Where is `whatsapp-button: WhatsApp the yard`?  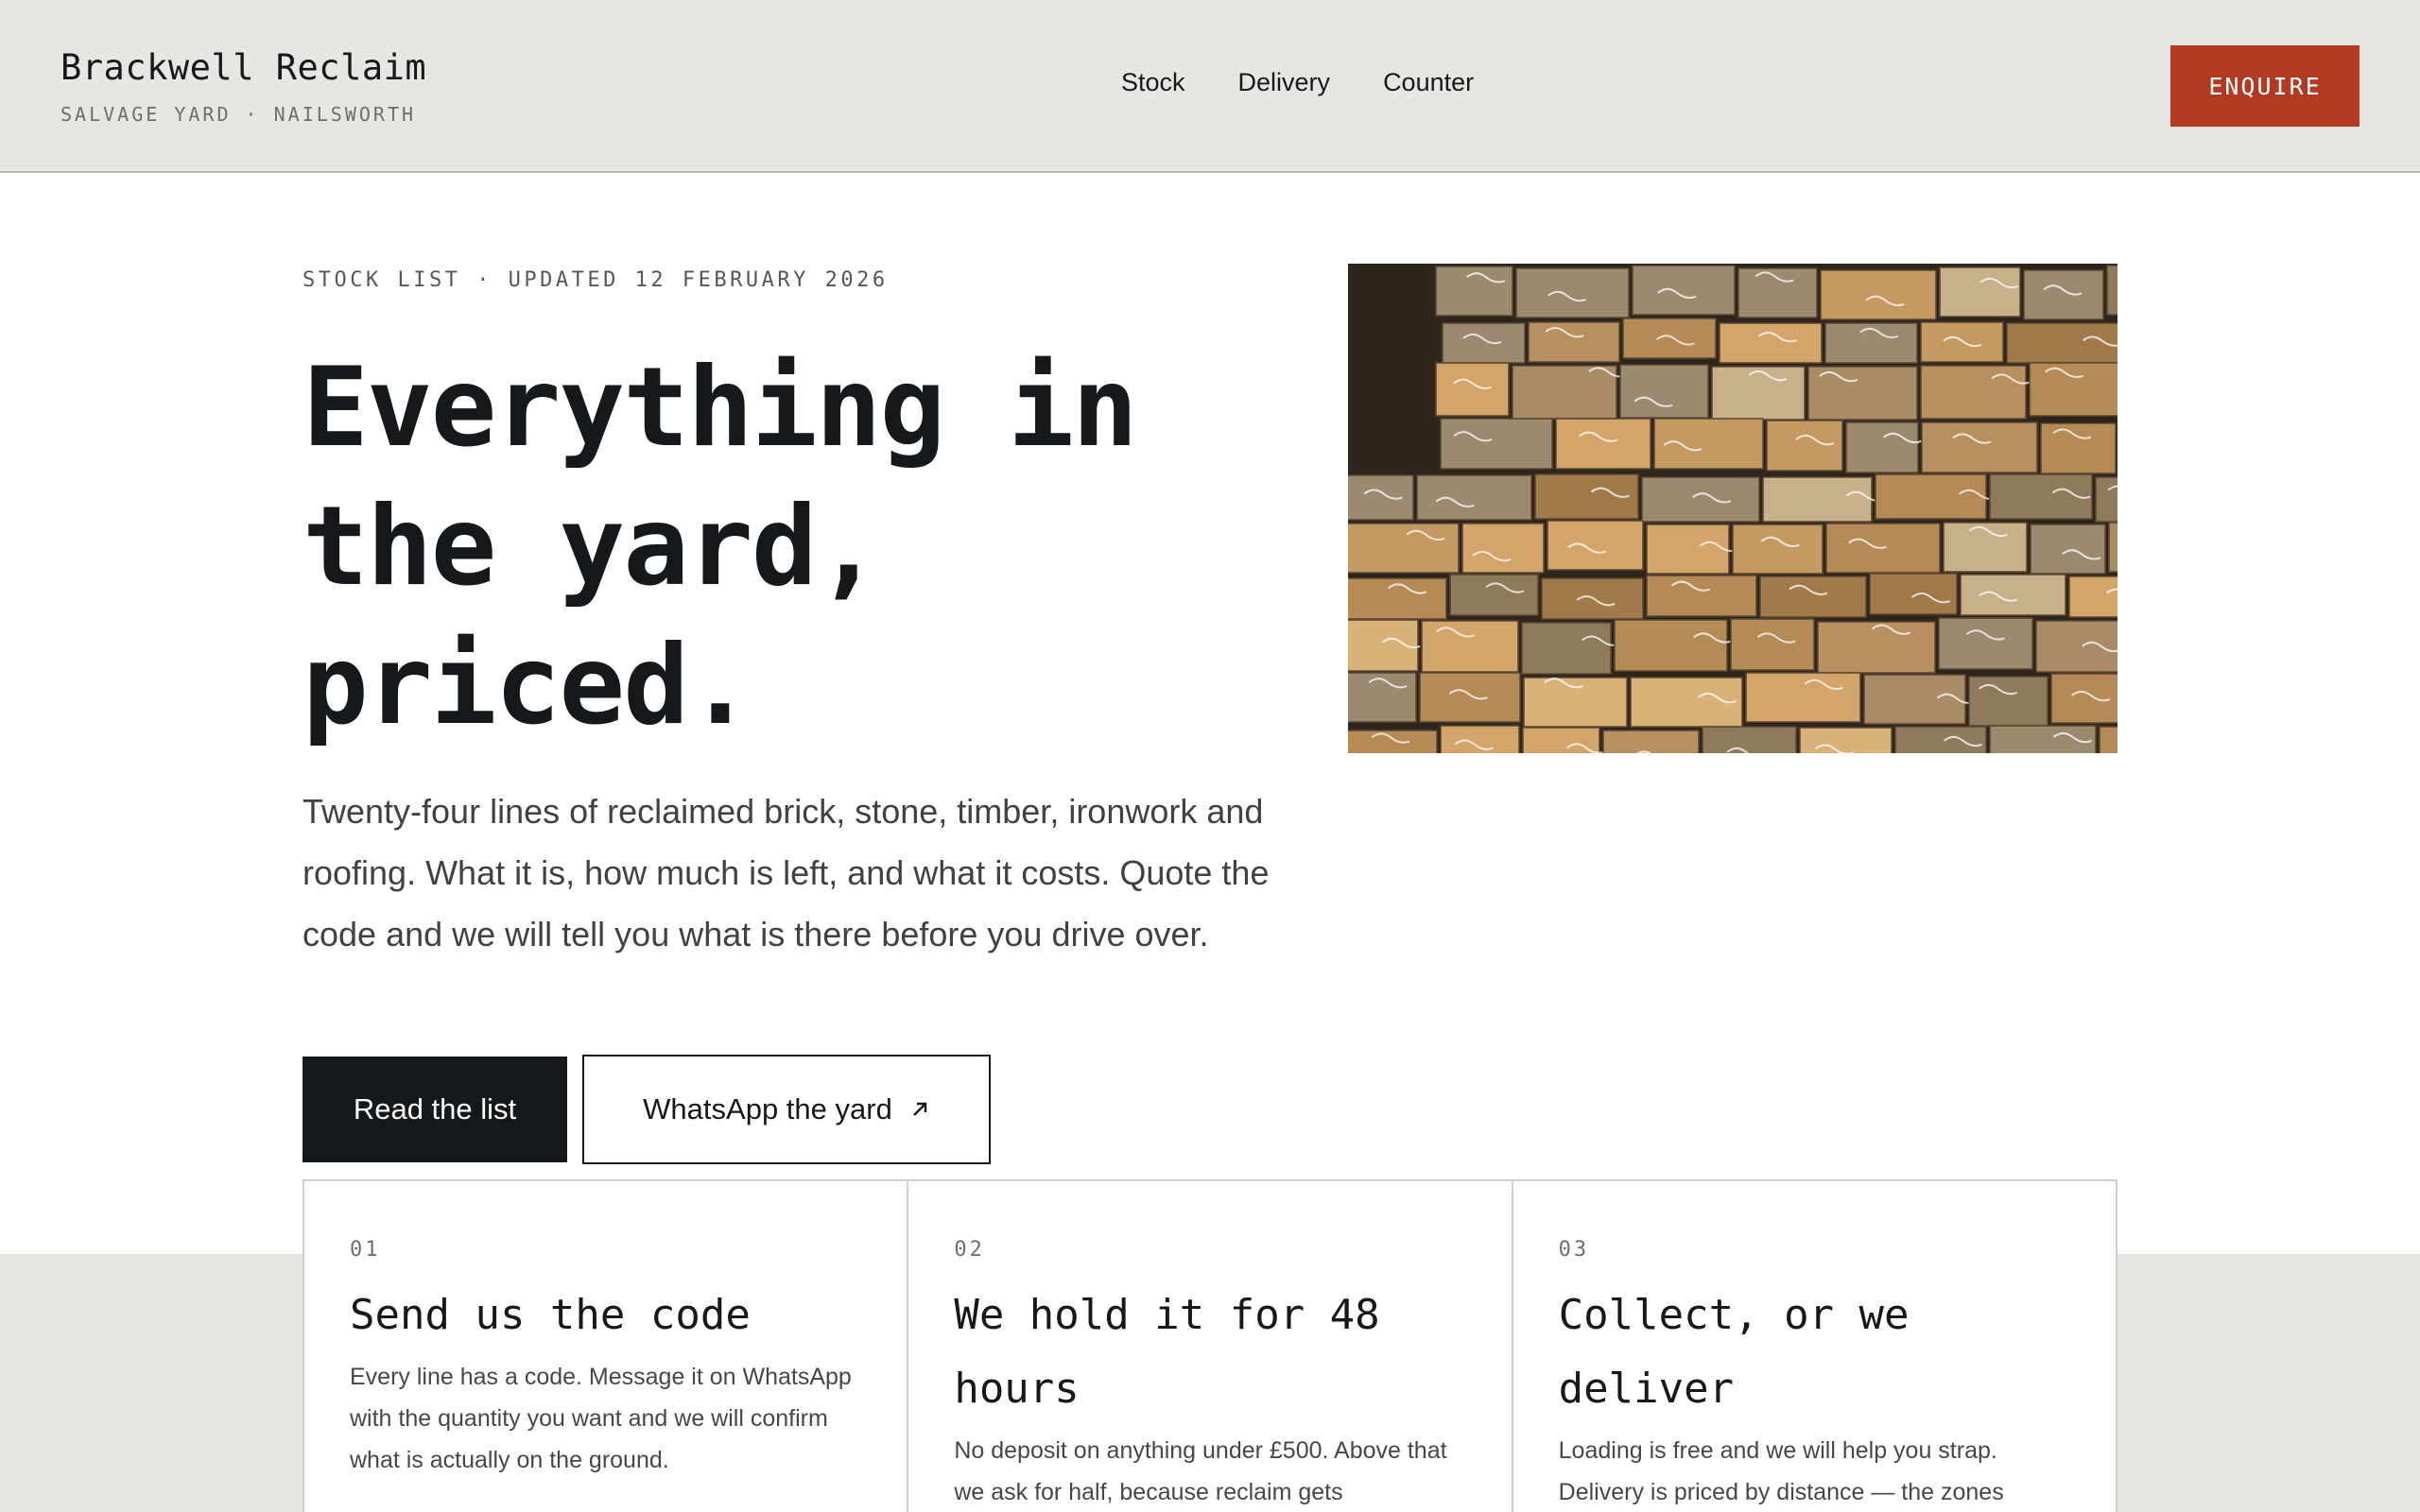
whatsapp-button: WhatsApp the yard is located at coordinates (786, 1109).